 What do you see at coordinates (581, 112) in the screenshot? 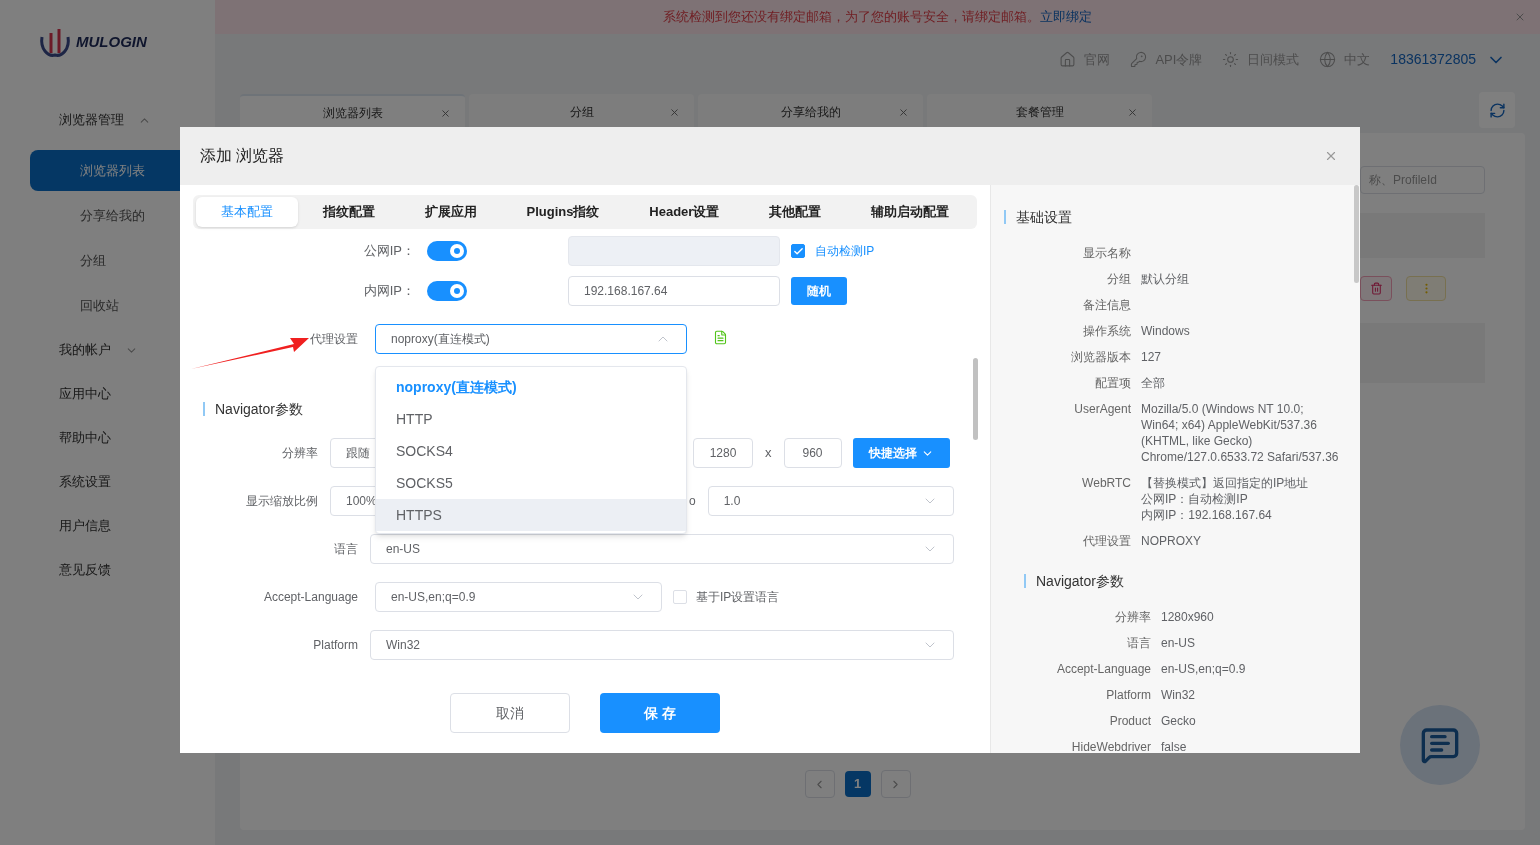
I see `page-tab: 分组` at bounding box center [581, 112].